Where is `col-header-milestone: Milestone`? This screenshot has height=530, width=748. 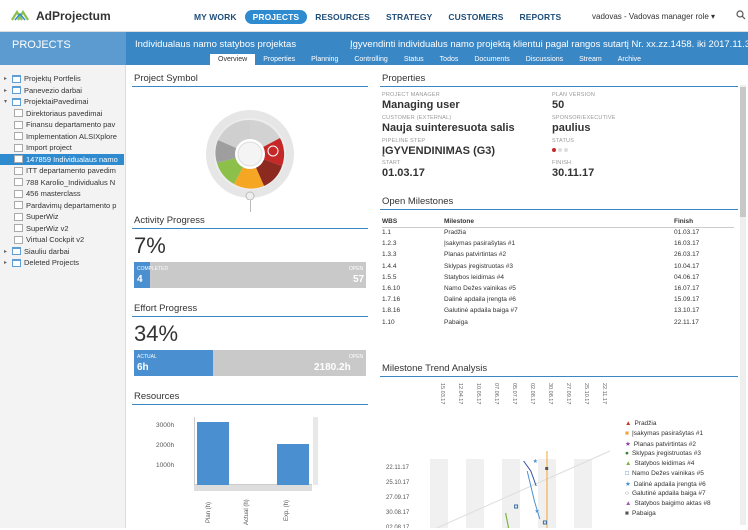 col-header-milestone: Milestone is located at coordinates (559, 222).